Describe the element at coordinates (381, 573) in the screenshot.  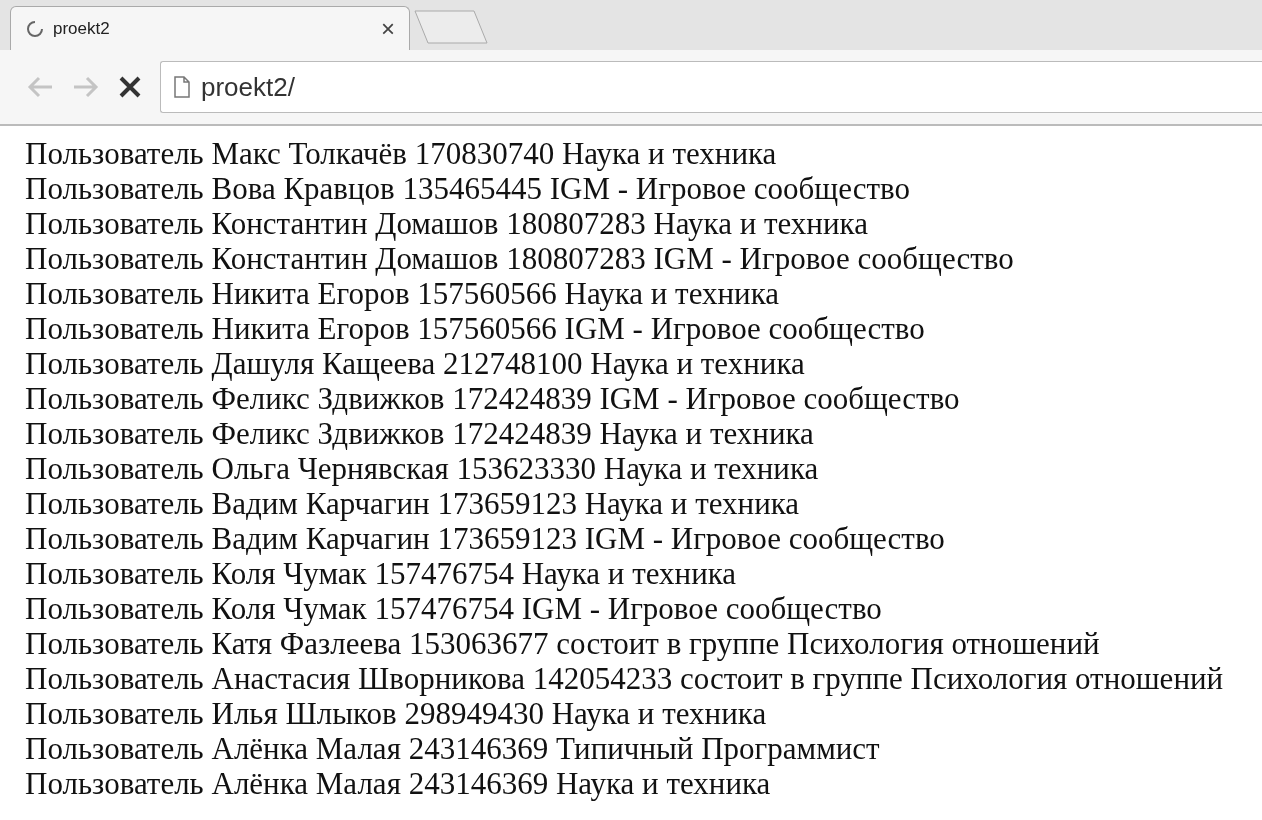
I see `text-line: Пользователь Коля Чумак 157476754 Наука и техника` at that location.